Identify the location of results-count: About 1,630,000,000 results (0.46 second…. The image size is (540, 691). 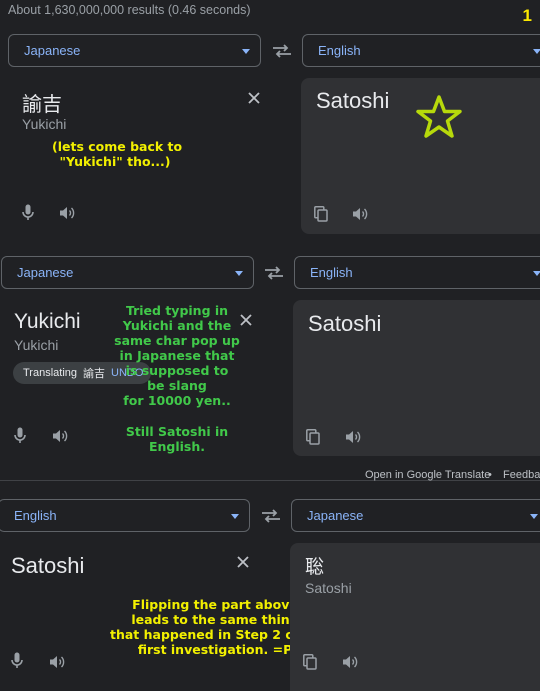
(129, 10).